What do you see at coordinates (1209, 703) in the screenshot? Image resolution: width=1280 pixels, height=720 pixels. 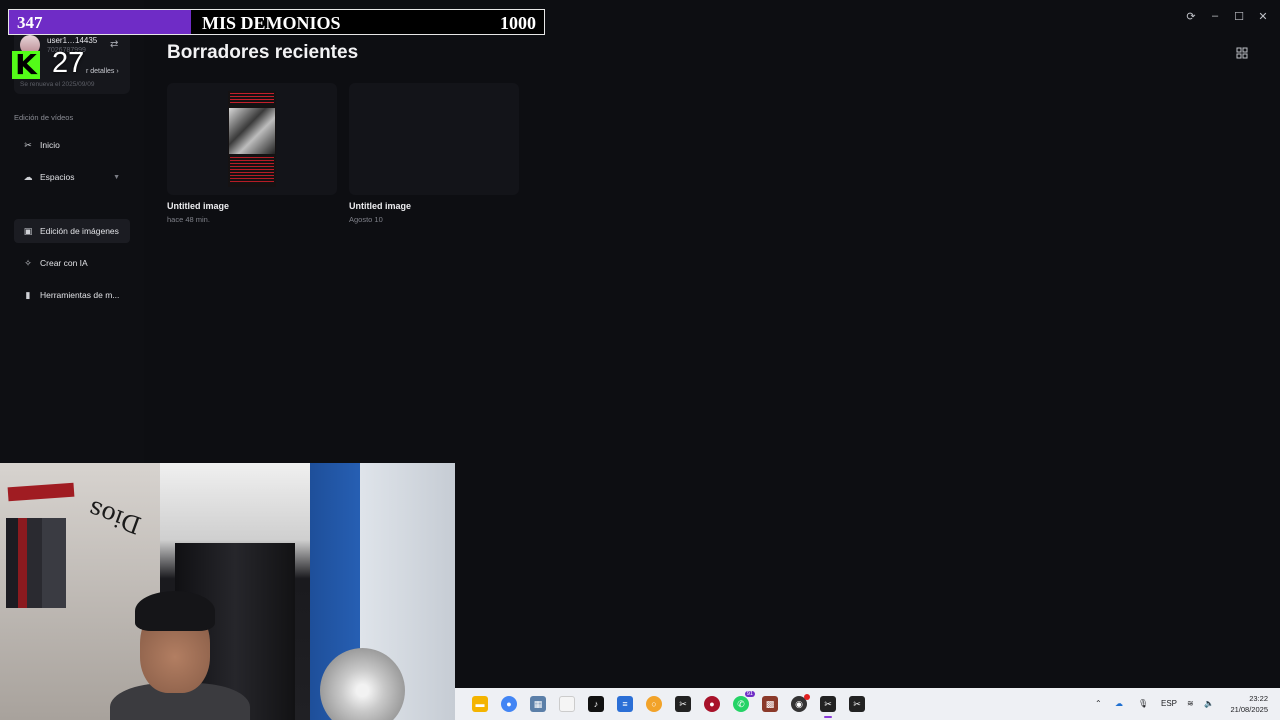 I see `volume-icon: 🔈` at bounding box center [1209, 703].